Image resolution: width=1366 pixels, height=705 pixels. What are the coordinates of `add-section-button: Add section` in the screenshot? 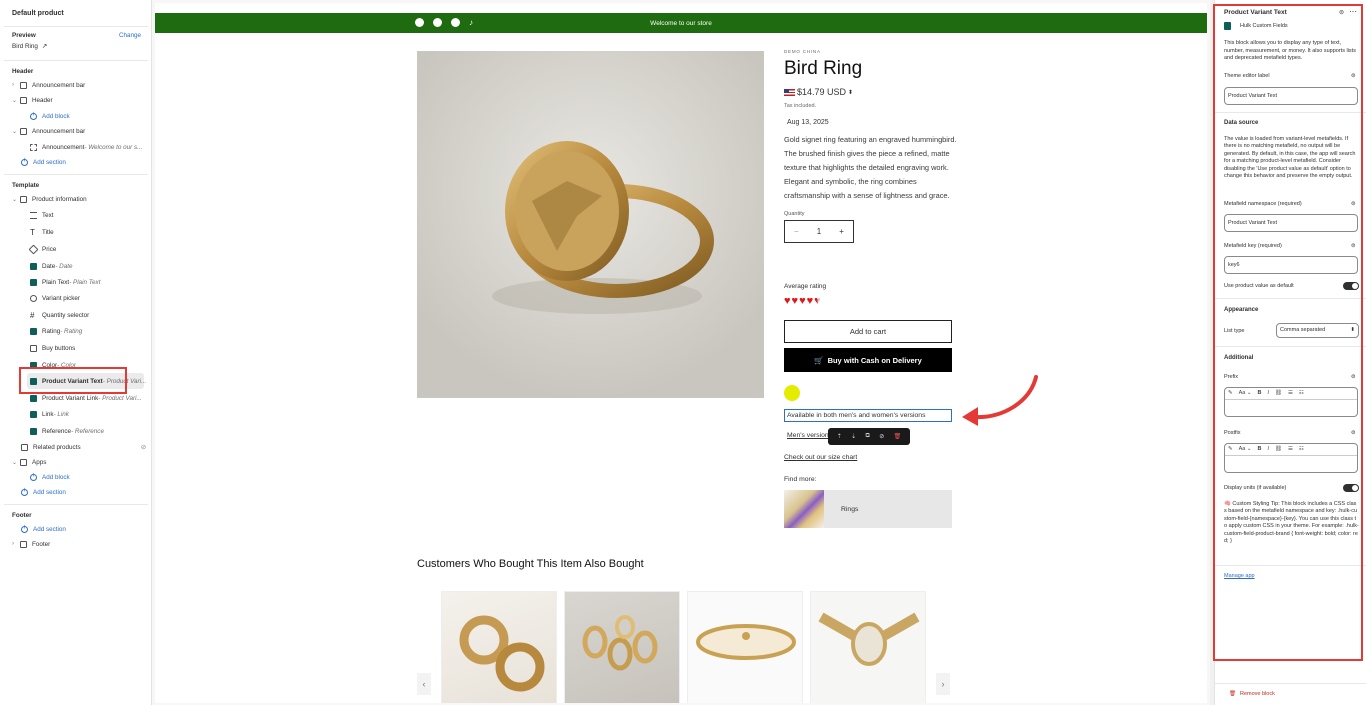 It's located at (43, 162).